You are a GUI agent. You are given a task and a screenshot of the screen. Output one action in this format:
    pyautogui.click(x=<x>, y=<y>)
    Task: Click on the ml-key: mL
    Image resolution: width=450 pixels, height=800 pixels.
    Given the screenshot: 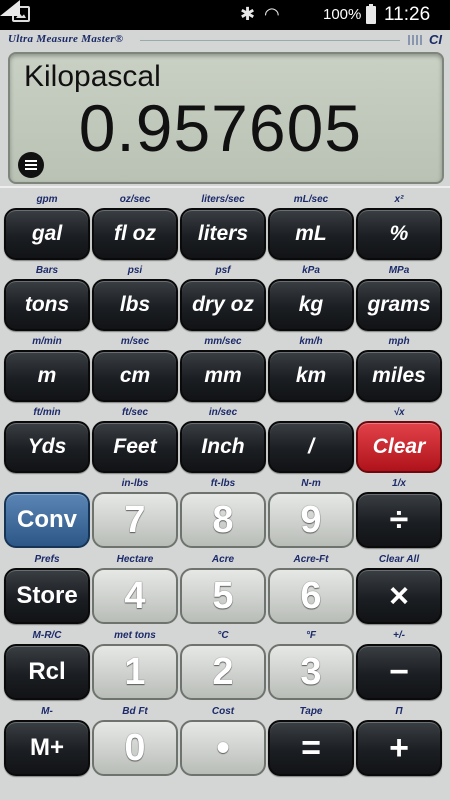 What is the action you would take?
    pyautogui.click(x=311, y=234)
    